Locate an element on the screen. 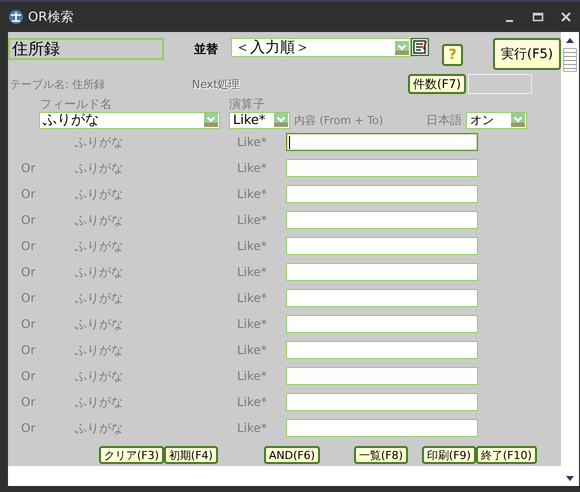 The image size is (580, 492). count-button: 件数(F7) is located at coordinates (437, 84).